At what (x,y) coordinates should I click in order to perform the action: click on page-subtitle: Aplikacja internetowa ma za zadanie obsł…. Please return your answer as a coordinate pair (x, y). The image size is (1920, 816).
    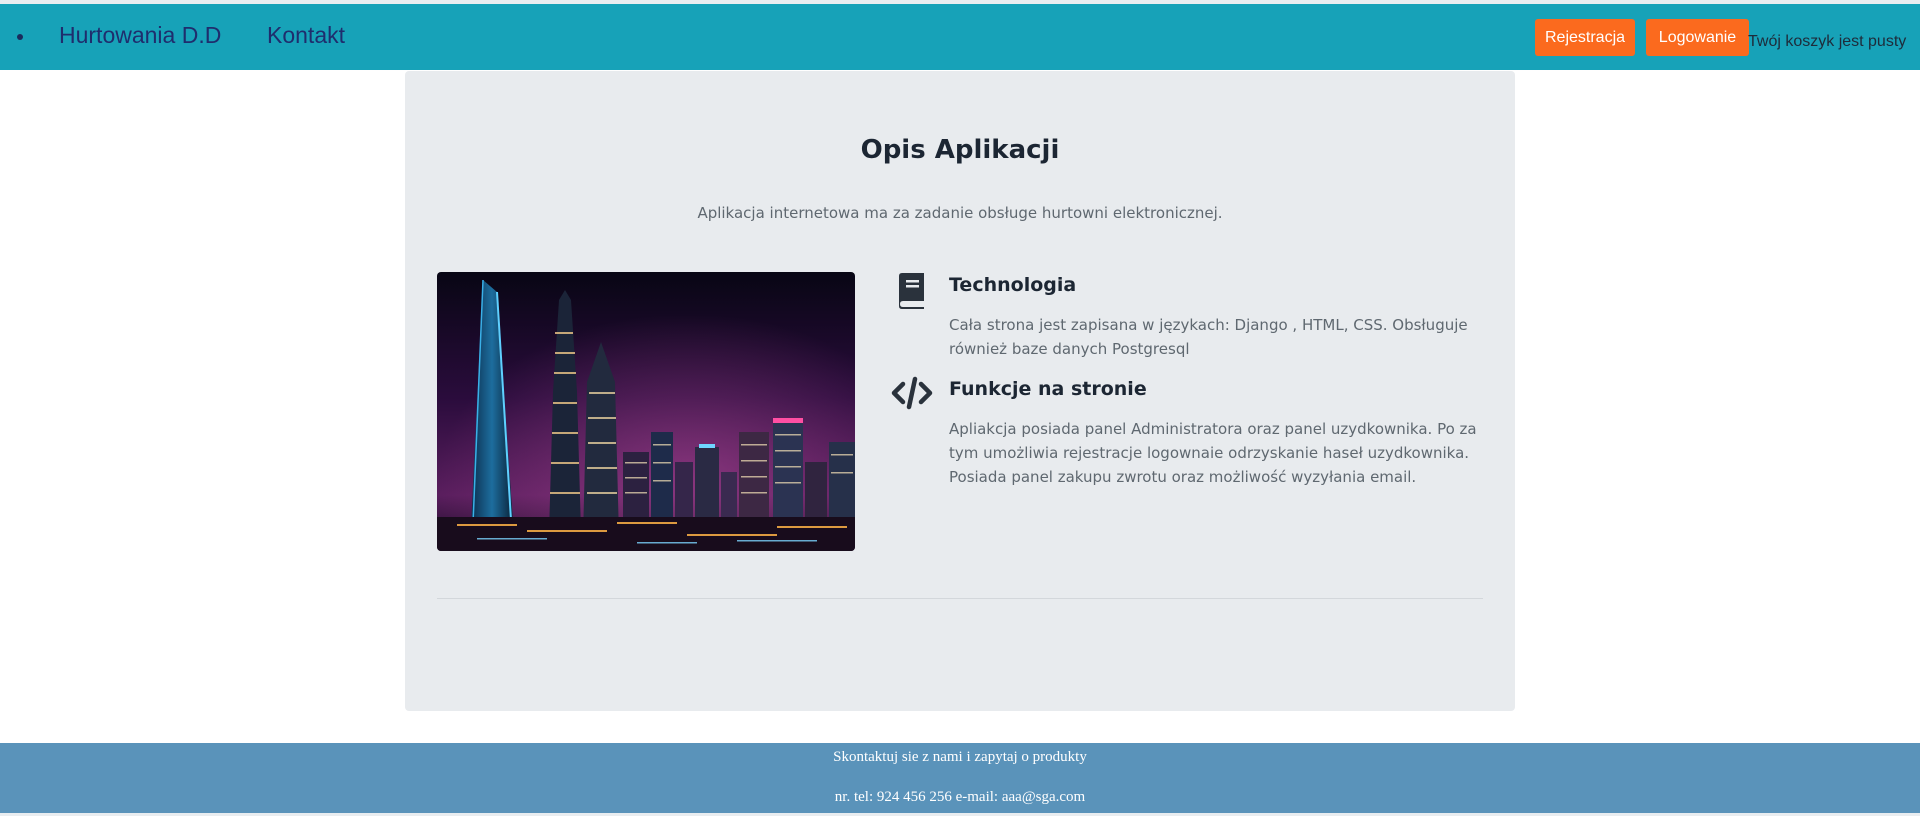
    Looking at the image, I should click on (960, 213).